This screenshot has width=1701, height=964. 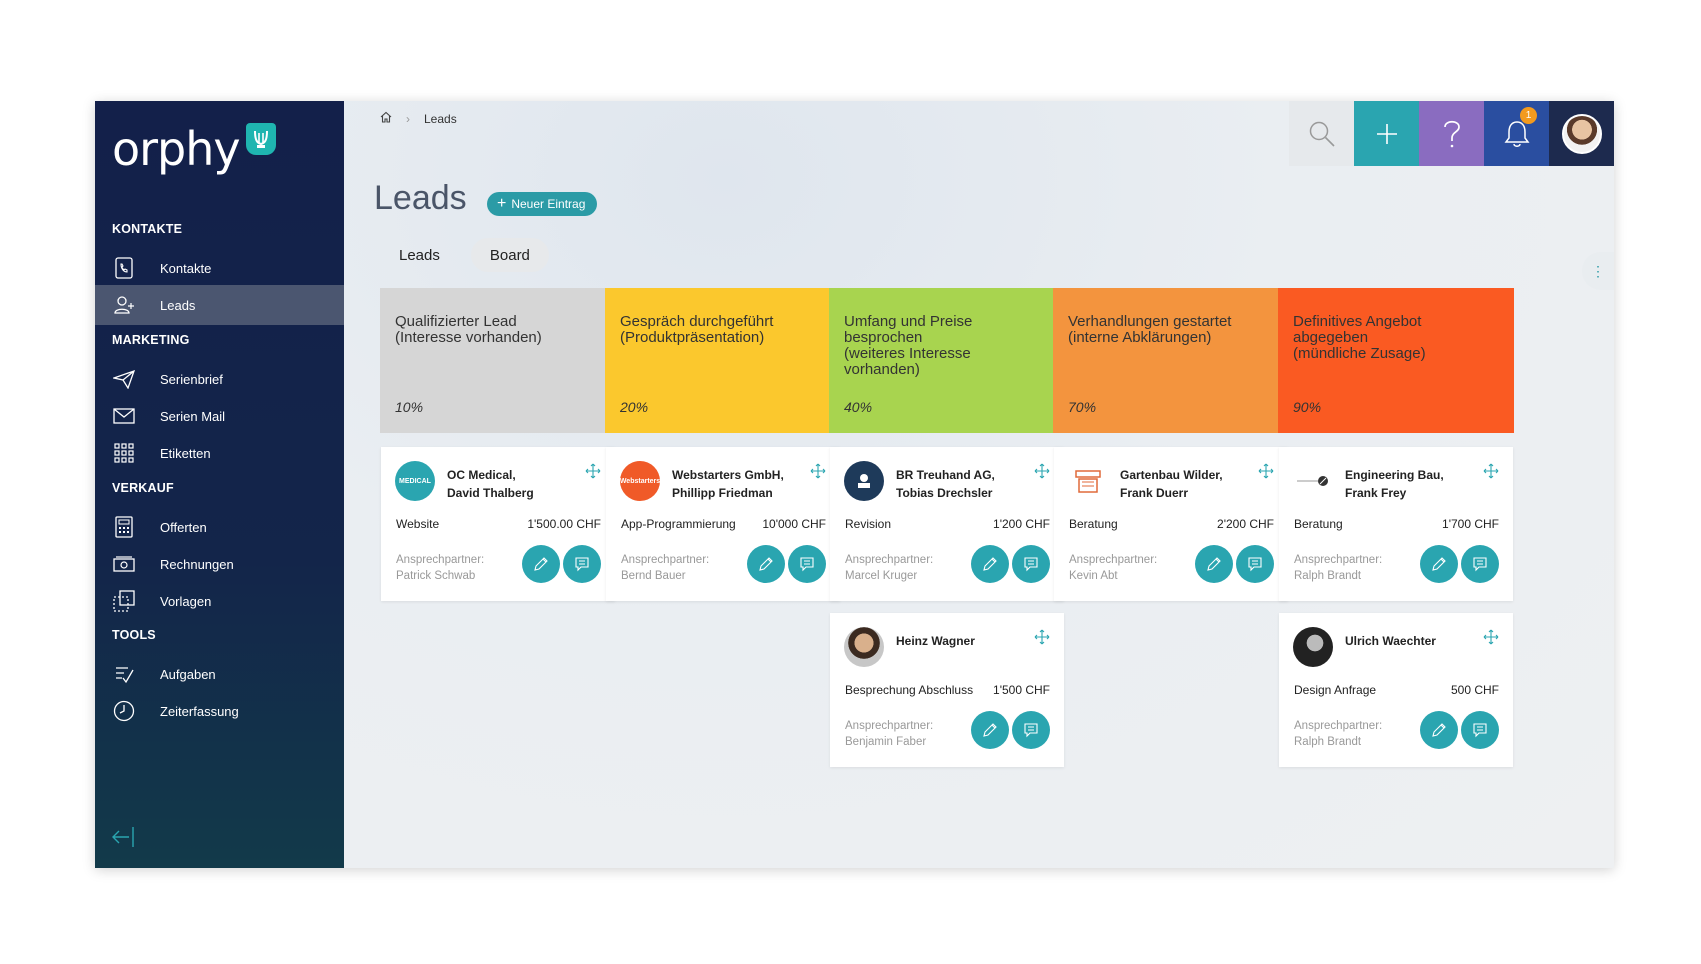 I want to click on lead-person: Frank Duerr, so click(x=1154, y=493).